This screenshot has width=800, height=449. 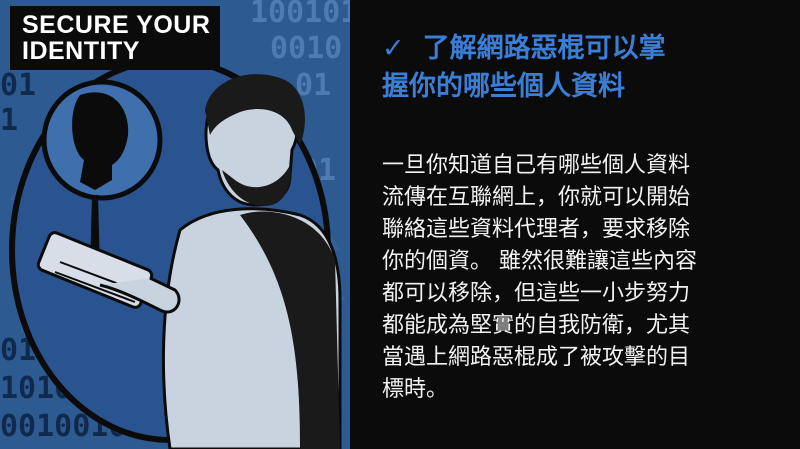 What do you see at coordinates (536, 357) in the screenshot?
I see `body-line: 當遇上網路惡棍成了被攻擊的目` at bounding box center [536, 357].